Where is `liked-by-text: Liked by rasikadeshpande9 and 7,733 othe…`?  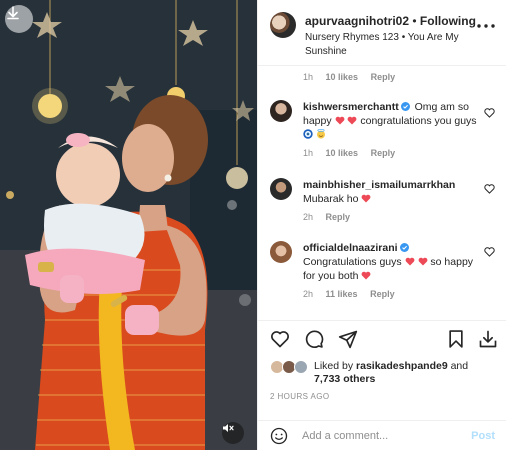
liked-by-text: Liked by rasikadeshpande9 and 7,733 othe… is located at coordinates (391, 373).